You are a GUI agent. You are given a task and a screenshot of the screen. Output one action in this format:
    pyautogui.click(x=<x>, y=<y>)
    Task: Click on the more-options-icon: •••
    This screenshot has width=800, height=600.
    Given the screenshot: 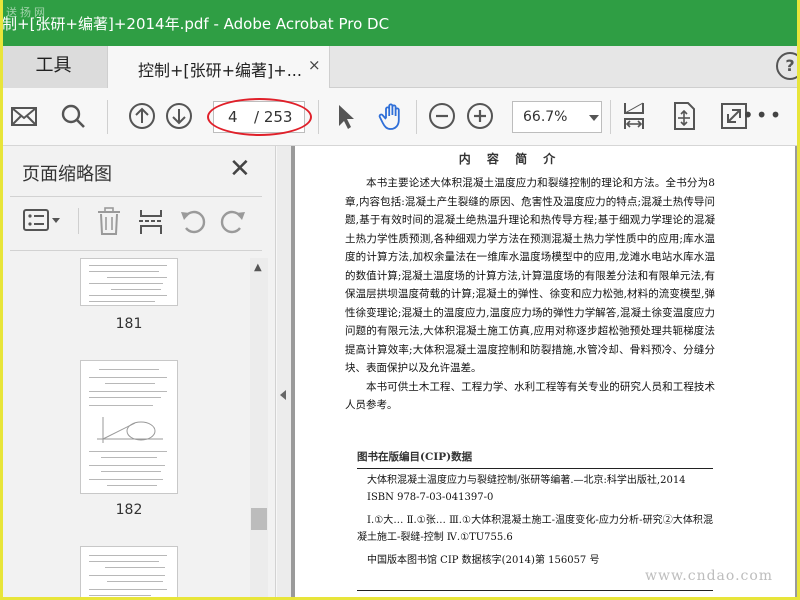 What is the action you would take?
    pyautogui.click(x=762, y=115)
    